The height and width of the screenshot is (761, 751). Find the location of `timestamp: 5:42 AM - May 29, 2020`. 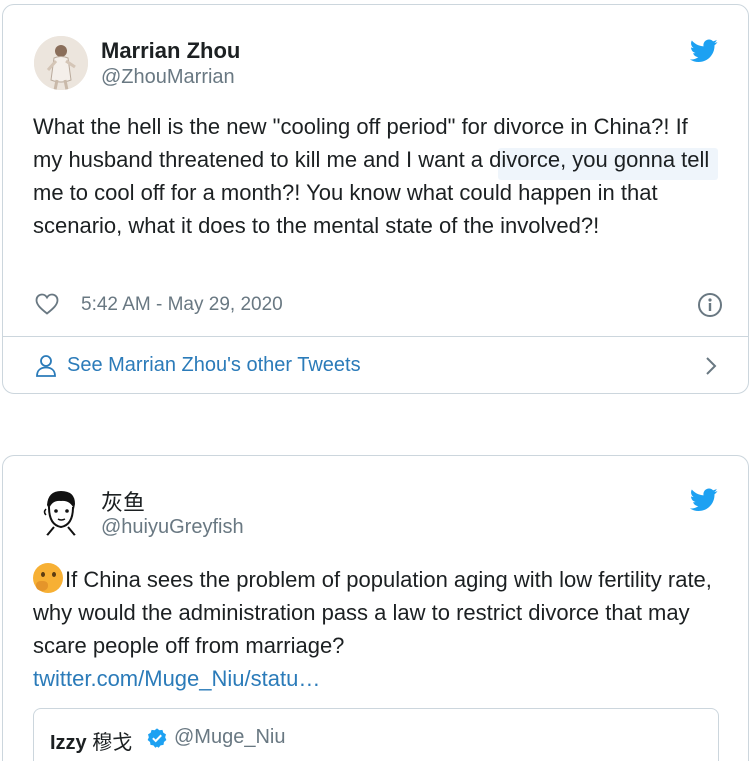

timestamp: 5:42 AM - May 29, 2020 is located at coordinates (182, 305).